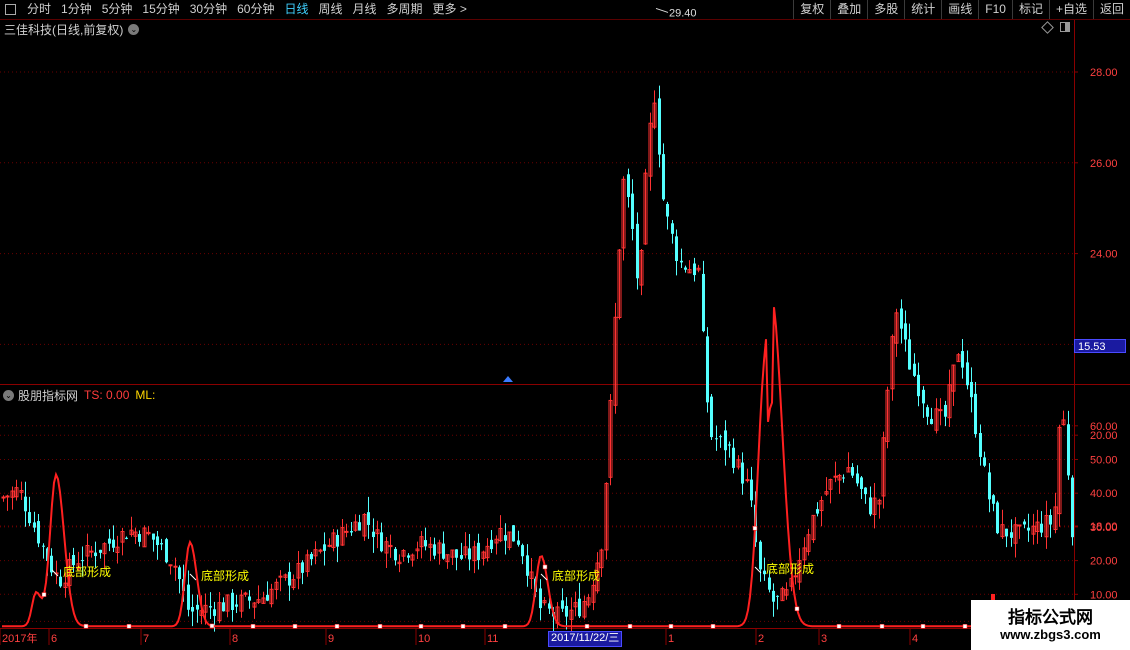  Describe the element at coordinates (508, 379) in the screenshot. I see `cursor-marker-icon` at that location.